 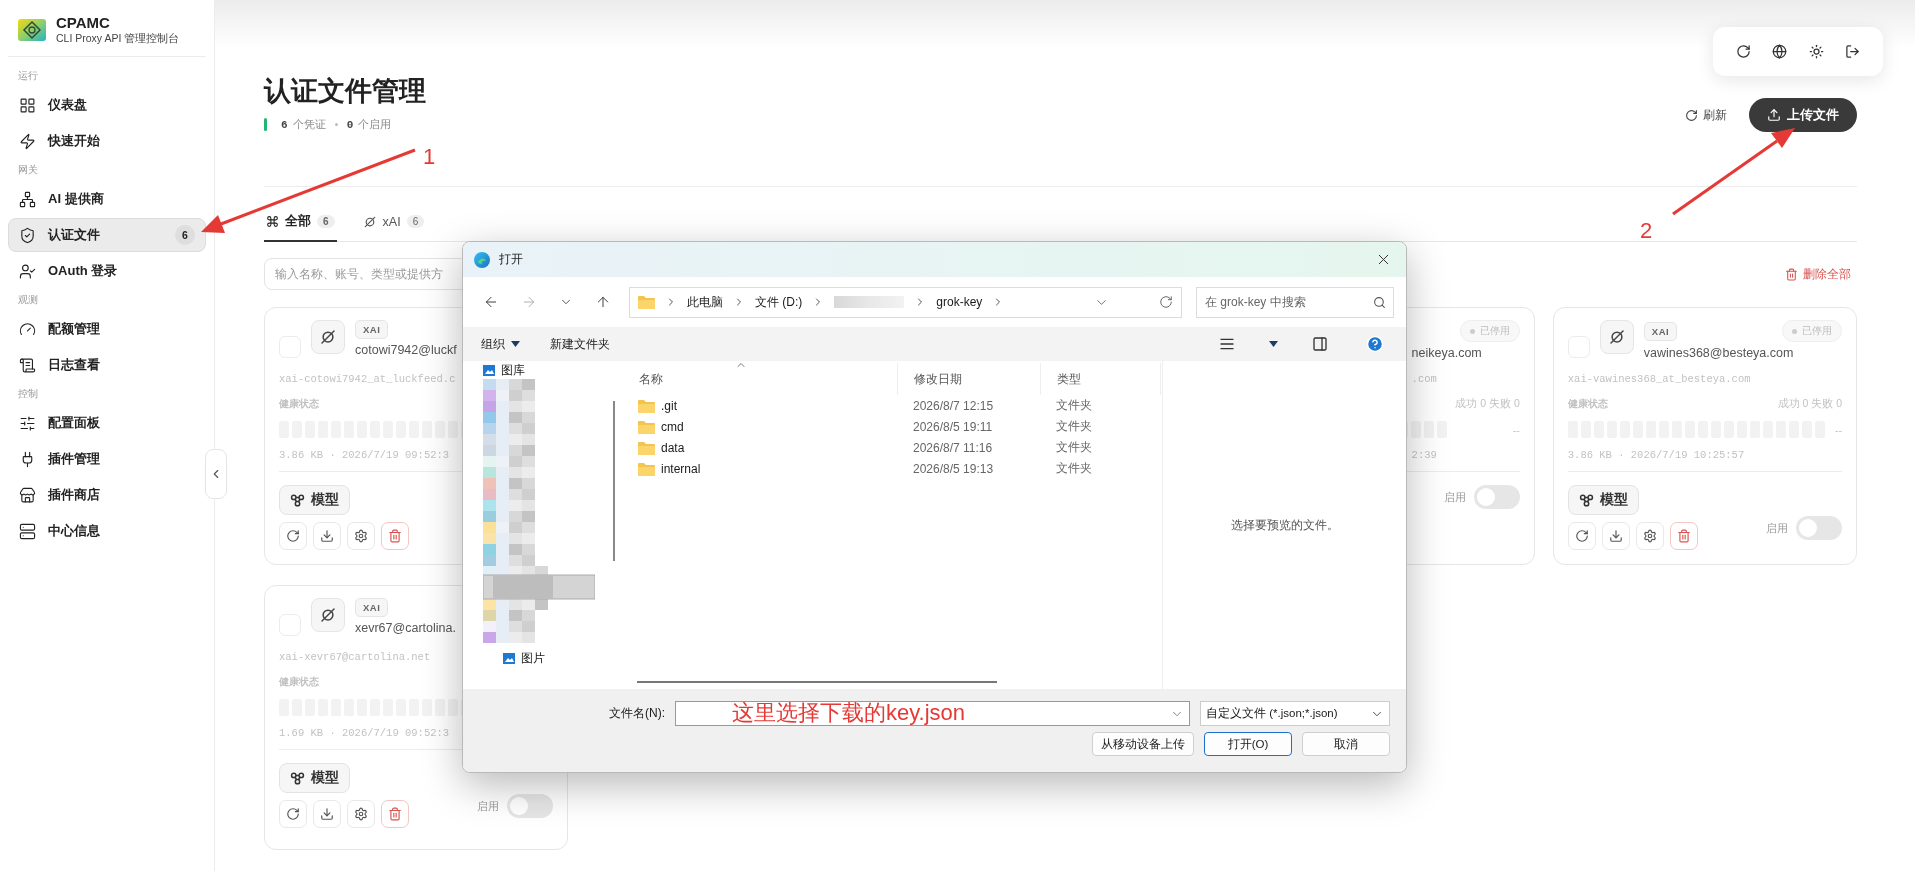 What do you see at coordinates (393, 224) in the screenshot?
I see `tab: xAI 6` at bounding box center [393, 224].